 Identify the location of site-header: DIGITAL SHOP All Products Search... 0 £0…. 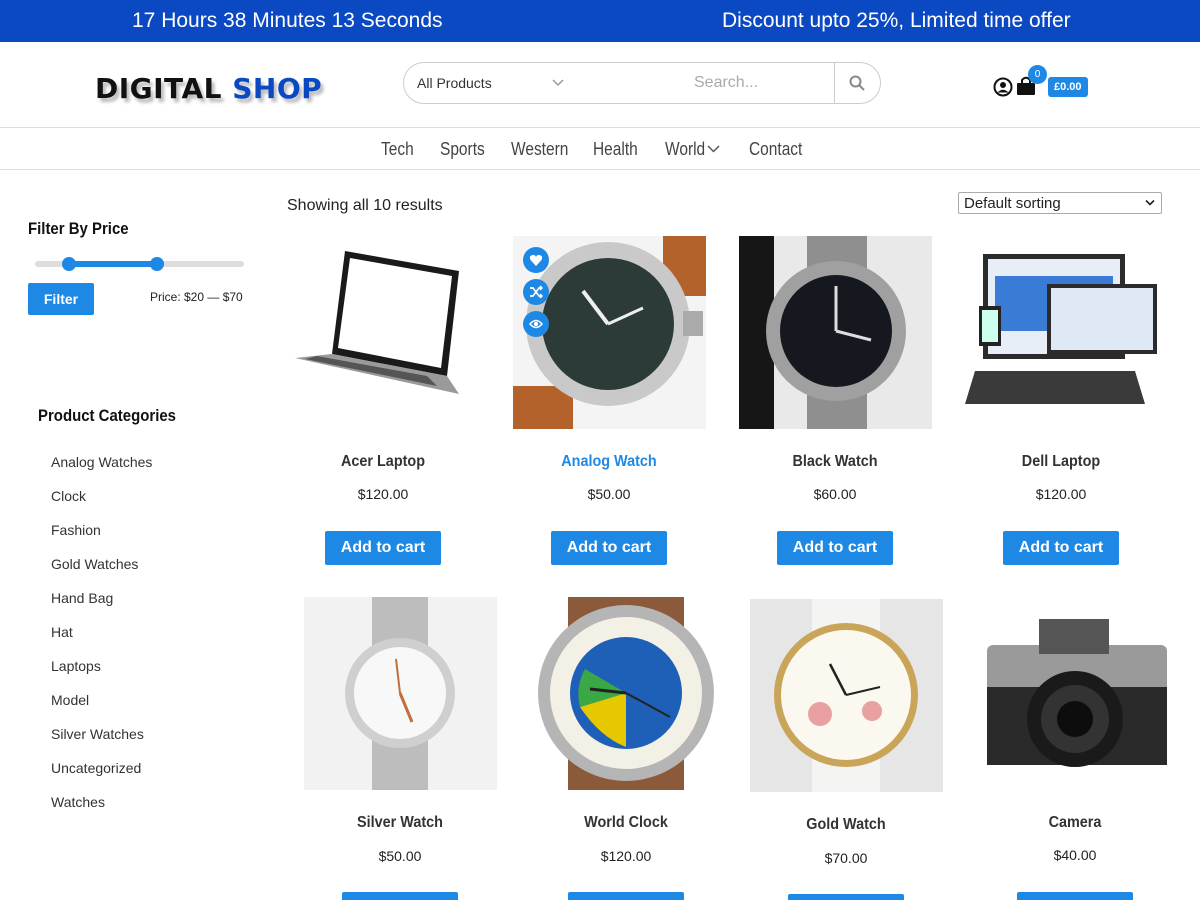
(600, 85).